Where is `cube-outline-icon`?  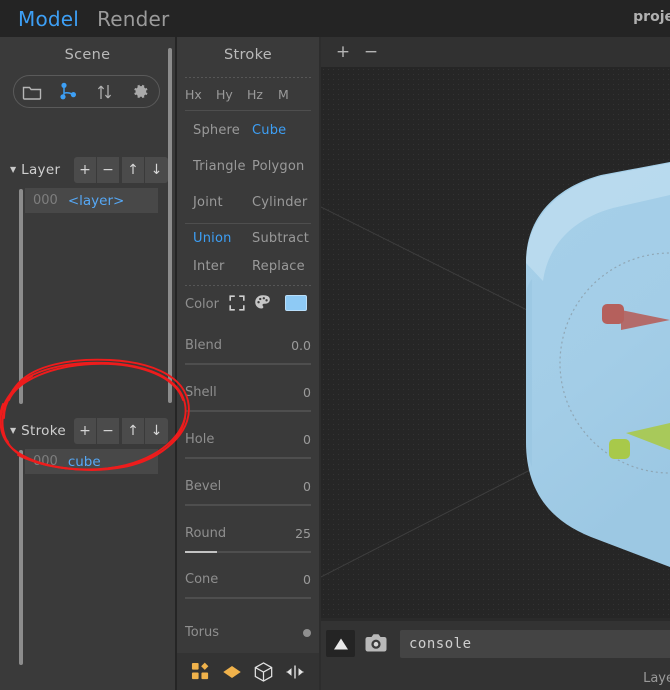
cube-outline-icon is located at coordinates (264, 672).